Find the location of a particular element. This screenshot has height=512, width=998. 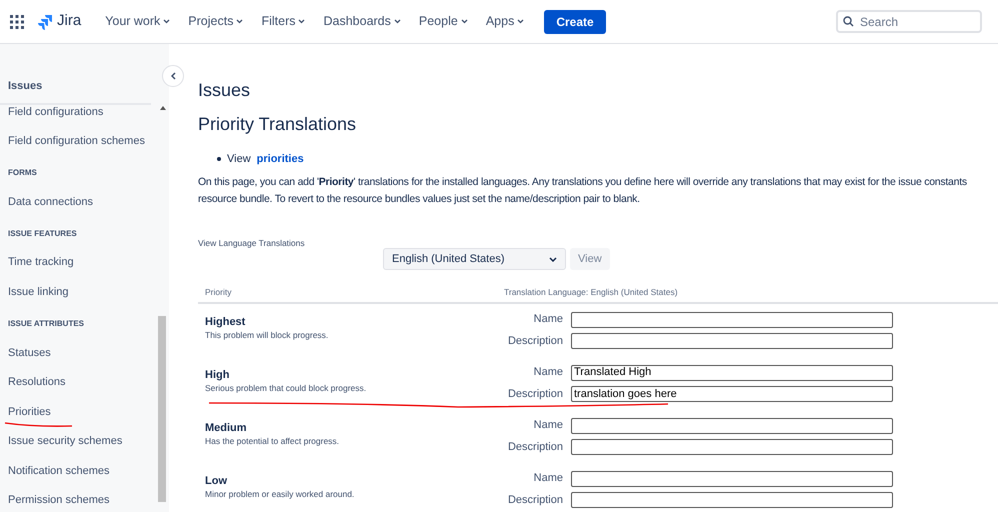

sidebar-item: Notification schemes is located at coordinates (59, 471).